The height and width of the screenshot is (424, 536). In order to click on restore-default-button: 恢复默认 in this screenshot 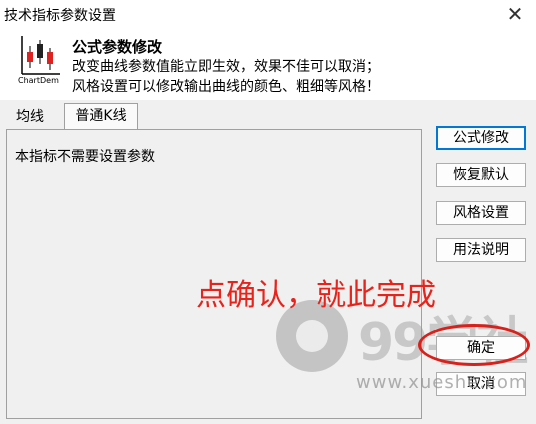, I will do `click(481, 175)`.